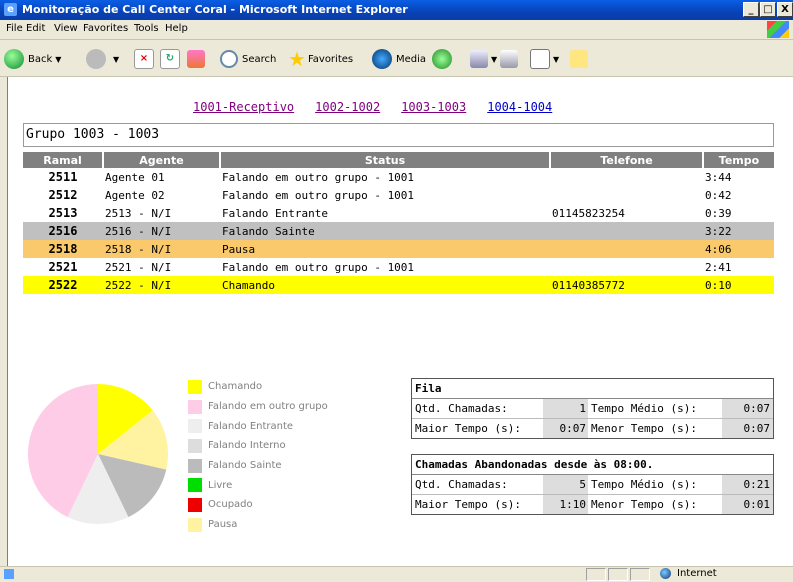  Describe the element at coordinates (468, 428) in the screenshot. I see `queue-maior-label: Maior Tempo (s):` at that location.